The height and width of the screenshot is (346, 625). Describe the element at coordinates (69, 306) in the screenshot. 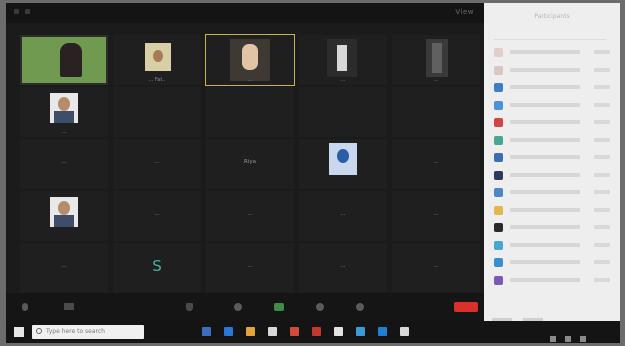

I see `video-icon` at that location.